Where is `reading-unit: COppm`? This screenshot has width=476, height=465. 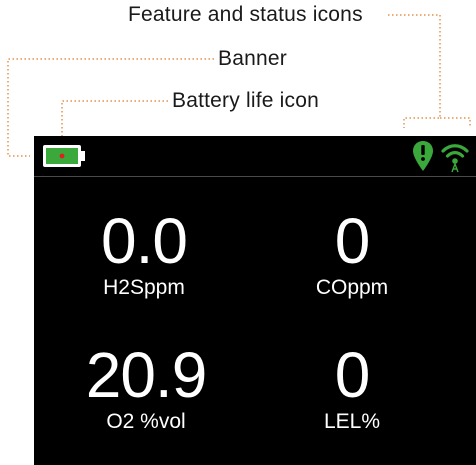
reading-unit: COppm is located at coordinates (352, 287).